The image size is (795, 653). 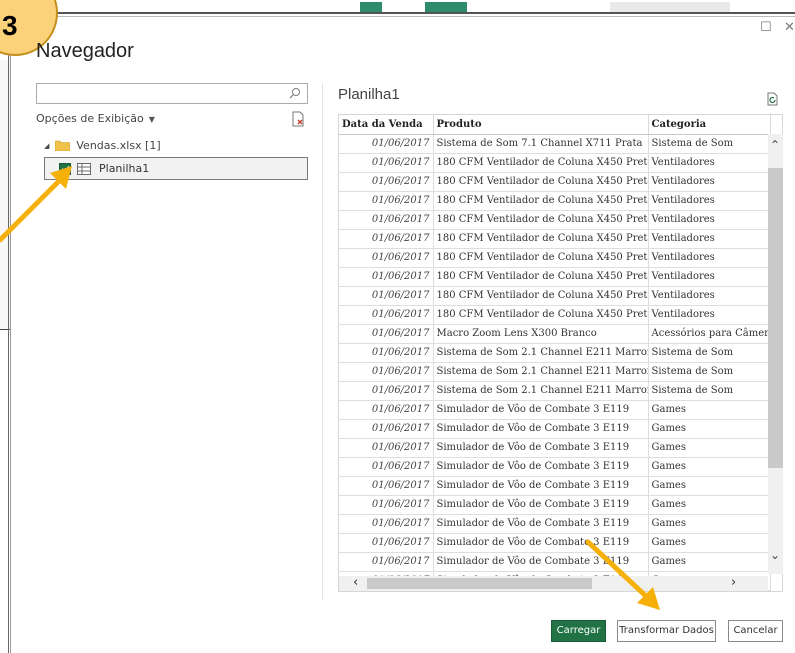 I want to click on horizontal-scroll-thumb, so click(x=479, y=583).